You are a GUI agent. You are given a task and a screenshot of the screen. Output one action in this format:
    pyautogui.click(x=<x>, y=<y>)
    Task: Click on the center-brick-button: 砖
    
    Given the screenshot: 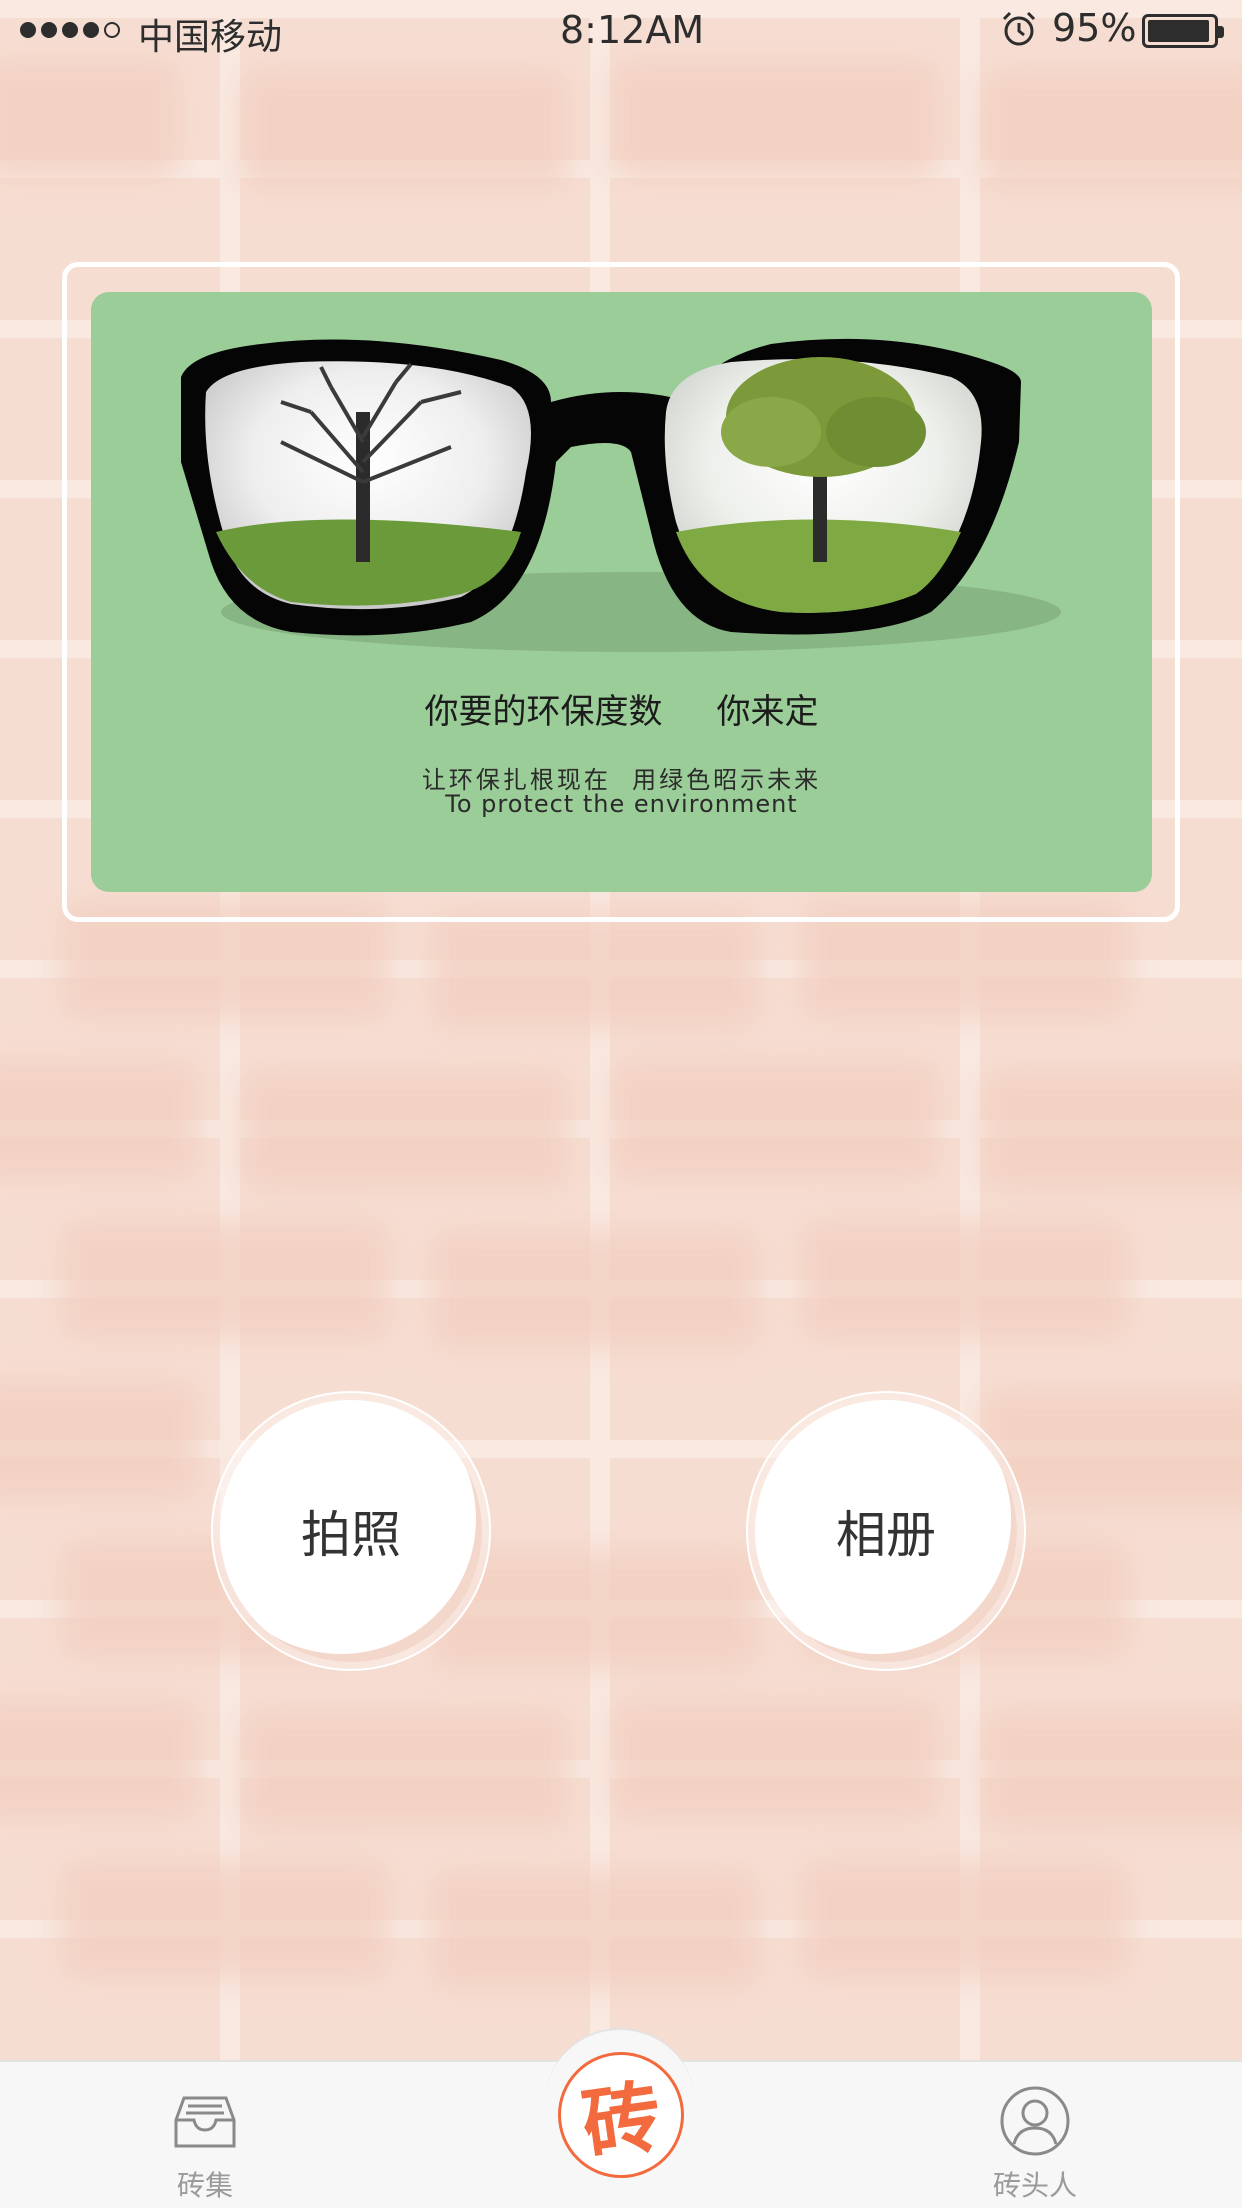 What is the action you would take?
    pyautogui.click(x=621, y=2115)
    